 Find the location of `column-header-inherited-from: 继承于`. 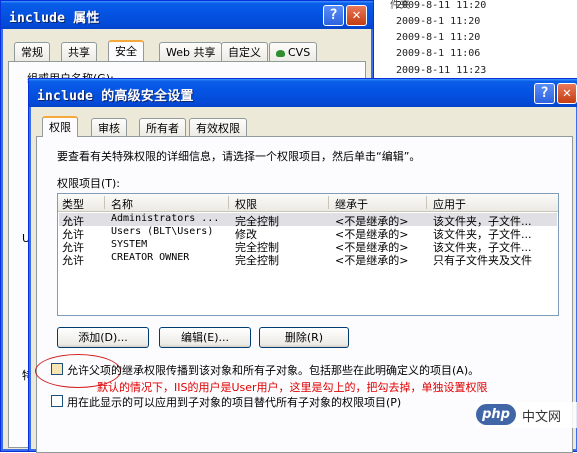

column-header-inherited-from: 继承于 is located at coordinates (351, 204).